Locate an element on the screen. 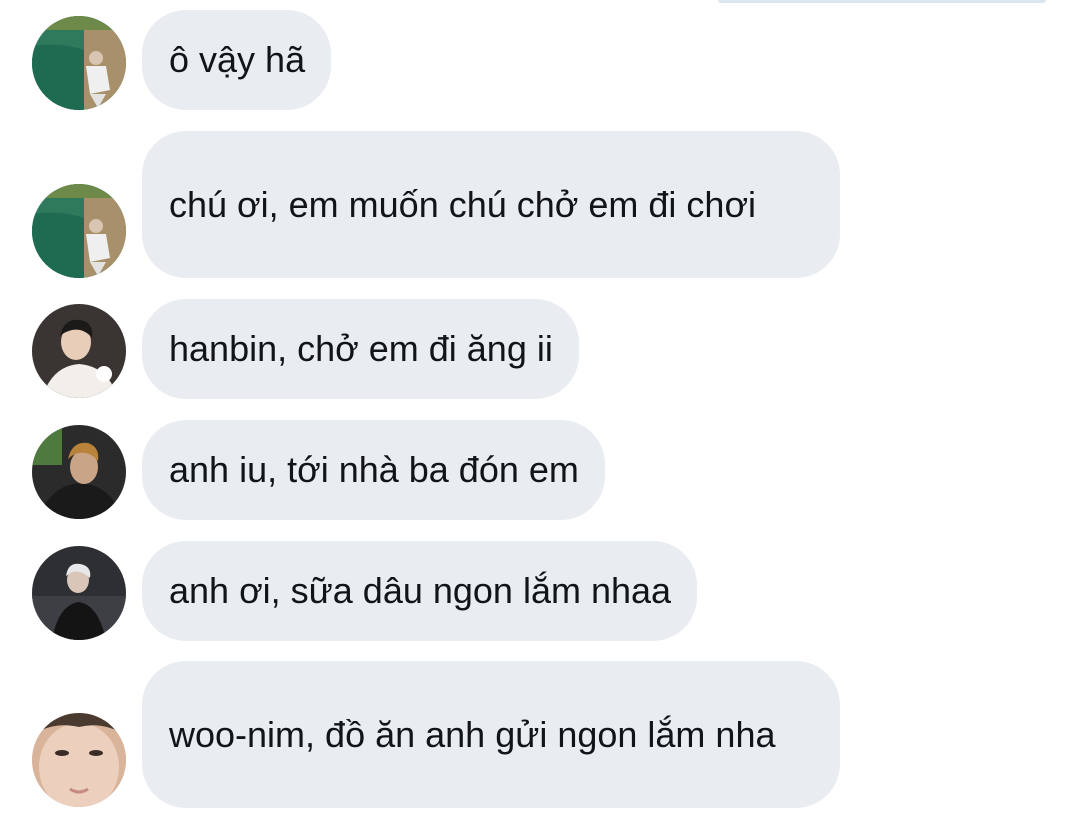 The image size is (1080, 815). message-text: ô vậy hã is located at coordinates (237, 59).